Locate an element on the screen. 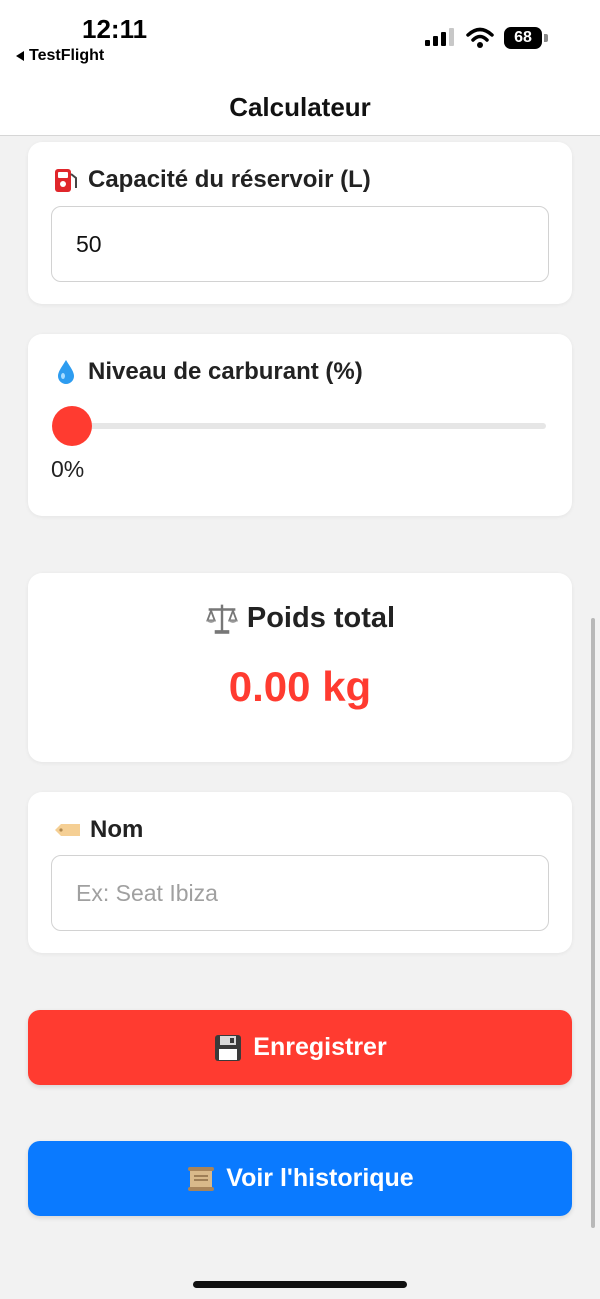 This screenshot has width=600, height=1299. name-card: Nom is located at coordinates (300, 872).